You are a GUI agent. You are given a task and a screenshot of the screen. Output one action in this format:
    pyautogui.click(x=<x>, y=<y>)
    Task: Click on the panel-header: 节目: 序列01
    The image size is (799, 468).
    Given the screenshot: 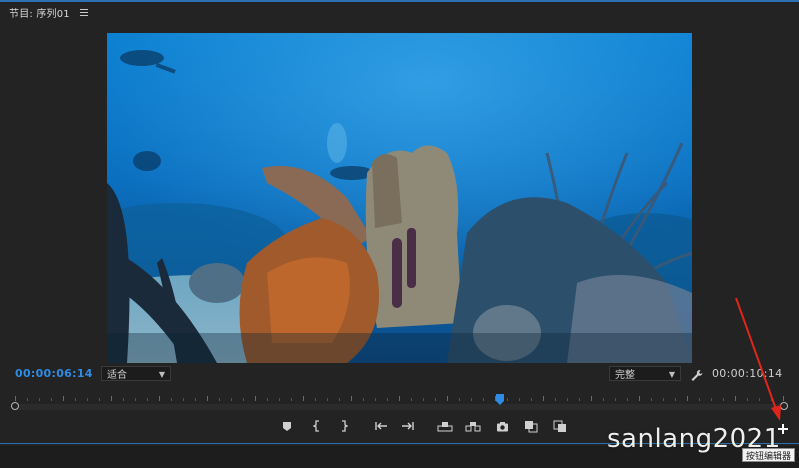 What is the action you would take?
    pyautogui.click(x=44, y=12)
    